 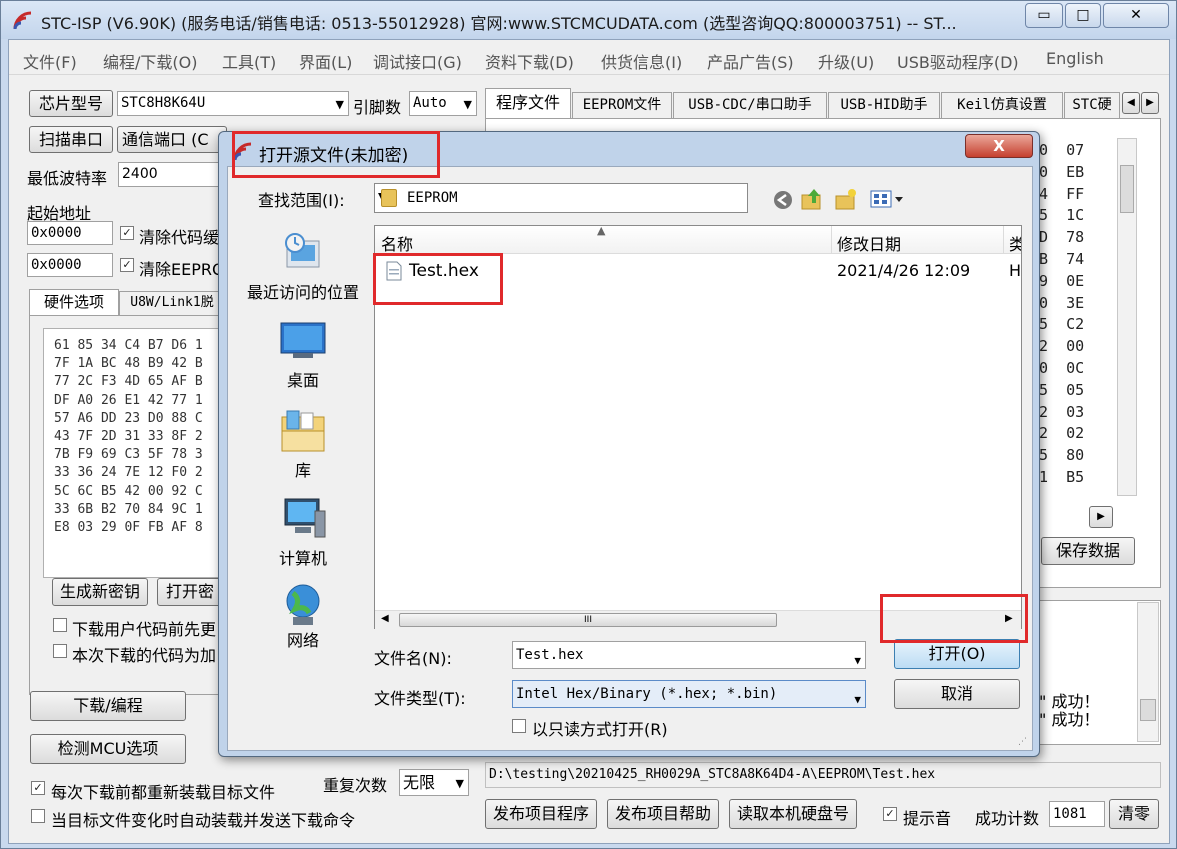 What do you see at coordinates (1083, 15) in the screenshot?
I see `maximize-button: □` at bounding box center [1083, 15].